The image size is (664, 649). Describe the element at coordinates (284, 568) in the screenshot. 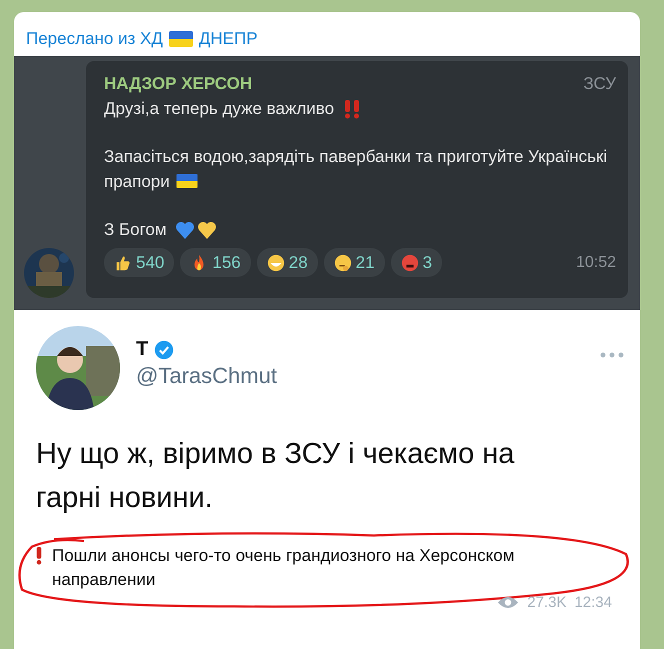

I see `message-text: Пошли анонсы чего-то очень грандиозного на Херсонском направлении` at that location.